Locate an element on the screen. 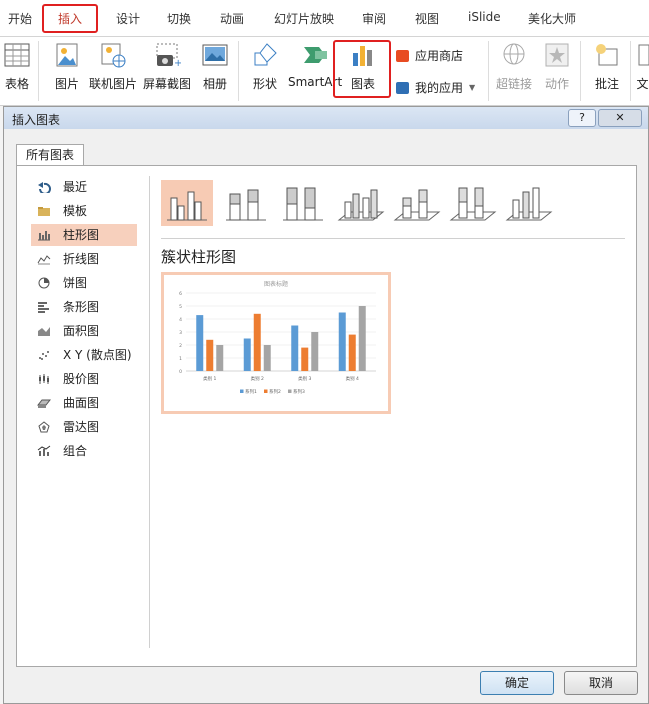  3d-column-subtype is located at coordinates (529, 203).